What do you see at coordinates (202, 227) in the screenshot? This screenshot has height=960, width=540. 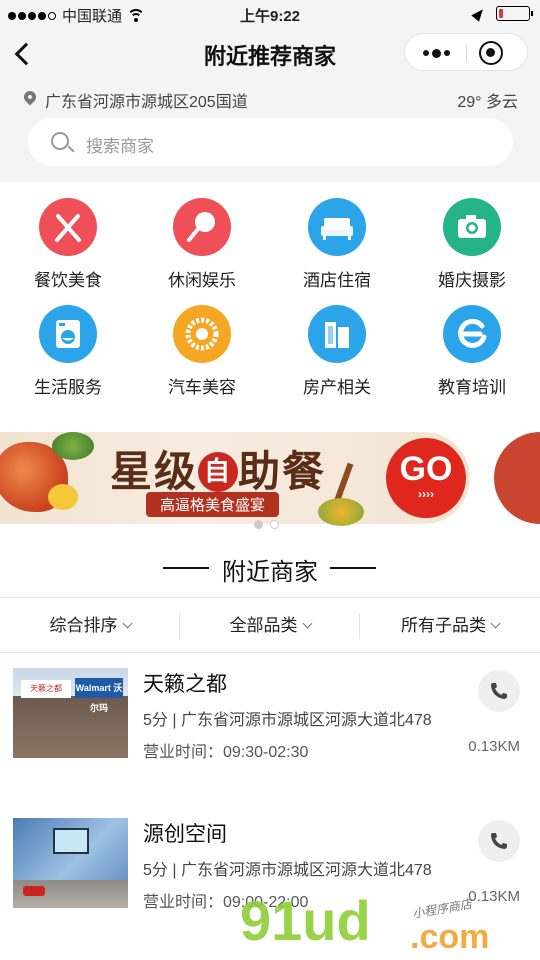 I see `racket-icon` at bounding box center [202, 227].